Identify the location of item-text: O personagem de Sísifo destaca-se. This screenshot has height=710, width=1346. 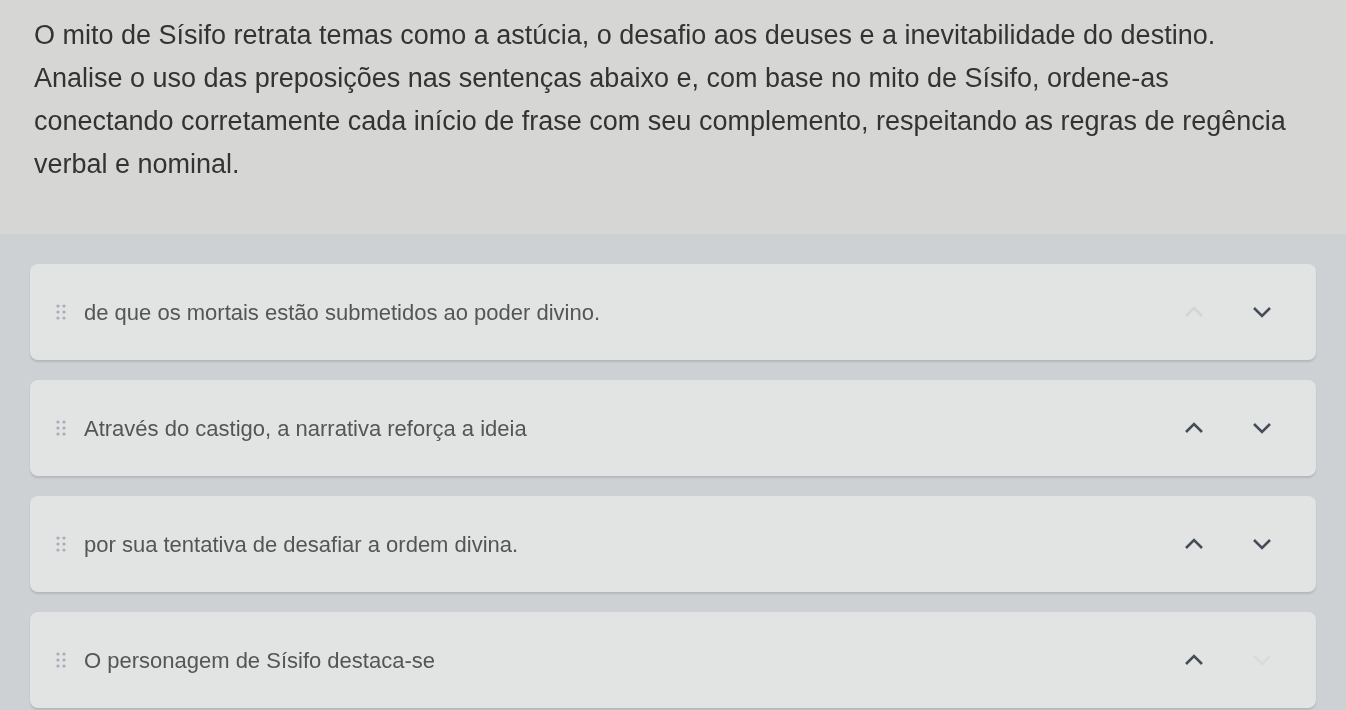
(260, 660).